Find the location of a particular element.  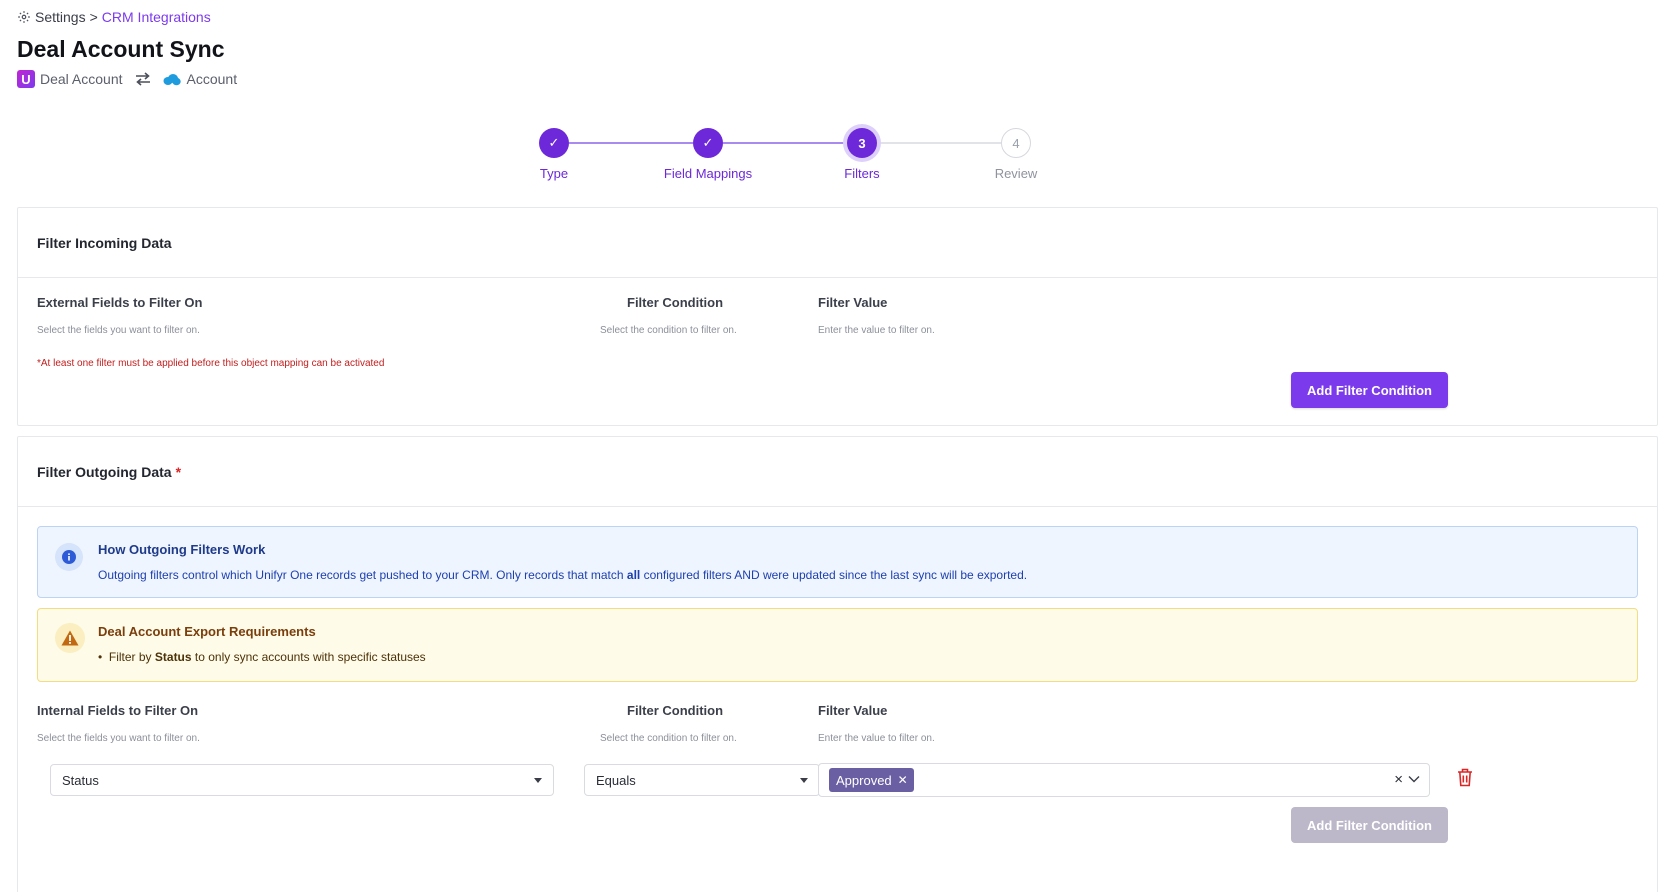

panel-title: Filter Incoming Data is located at coordinates (837, 243).